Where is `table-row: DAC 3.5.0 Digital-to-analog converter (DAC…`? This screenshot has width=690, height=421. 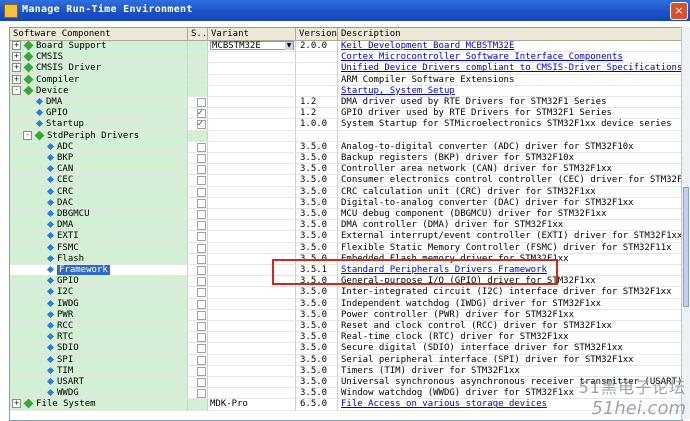
table-row: DAC 3.5.0 Digital-to-analog converter (DAC… is located at coordinates (346, 203).